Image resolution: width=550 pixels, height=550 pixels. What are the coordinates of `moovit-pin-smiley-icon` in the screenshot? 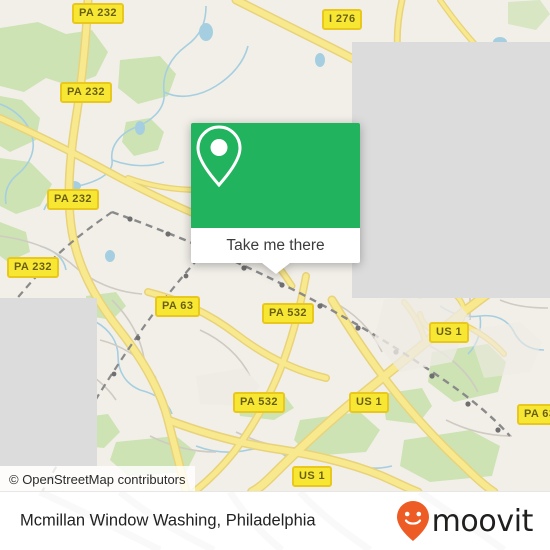 It's located at (412, 521).